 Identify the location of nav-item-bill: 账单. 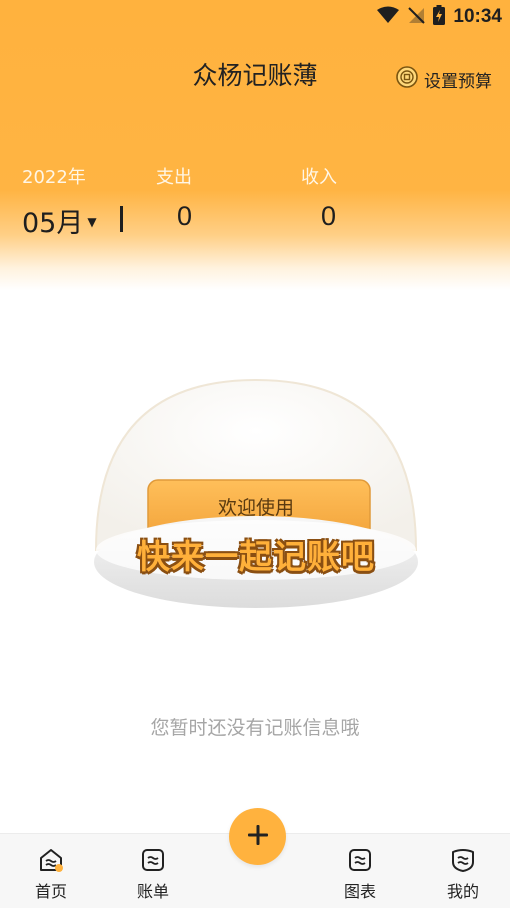
(153, 875).